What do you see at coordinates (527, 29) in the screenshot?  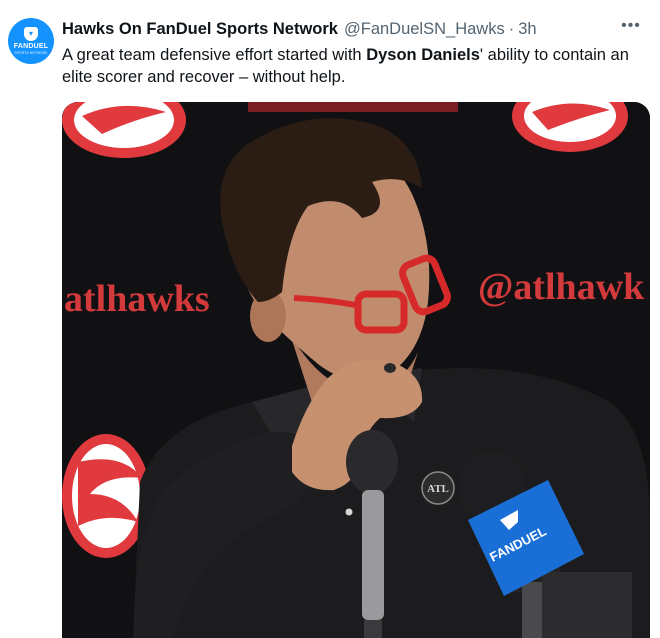 I see `timestamp: 3h` at bounding box center [527, 29].